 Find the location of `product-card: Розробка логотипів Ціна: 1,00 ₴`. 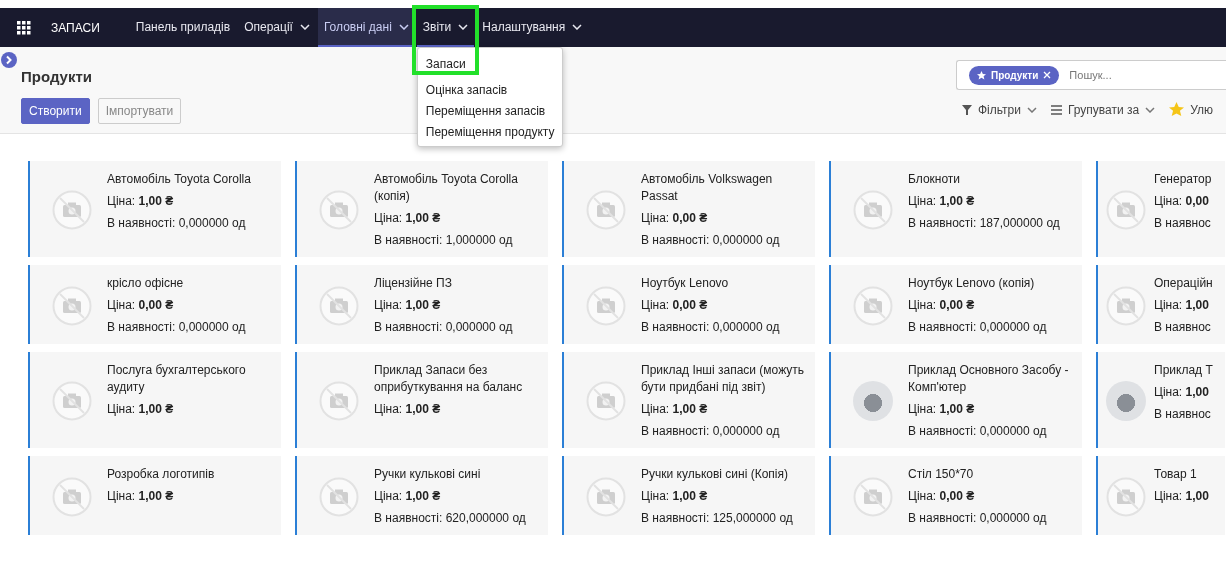

product-card: Розробка логотипів Ціна: 1,00 ₴ is located at coordinates (154, 495).